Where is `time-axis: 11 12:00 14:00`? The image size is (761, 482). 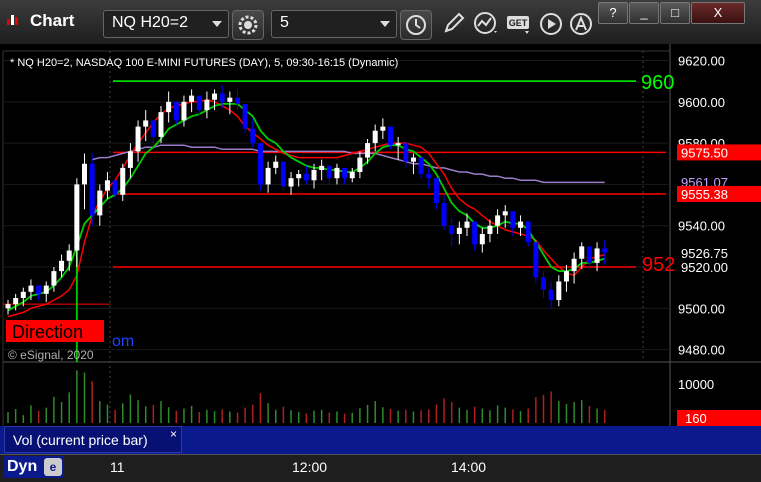 time-axis: 11 12:00 14:00 is located at coordinates (380, 468).